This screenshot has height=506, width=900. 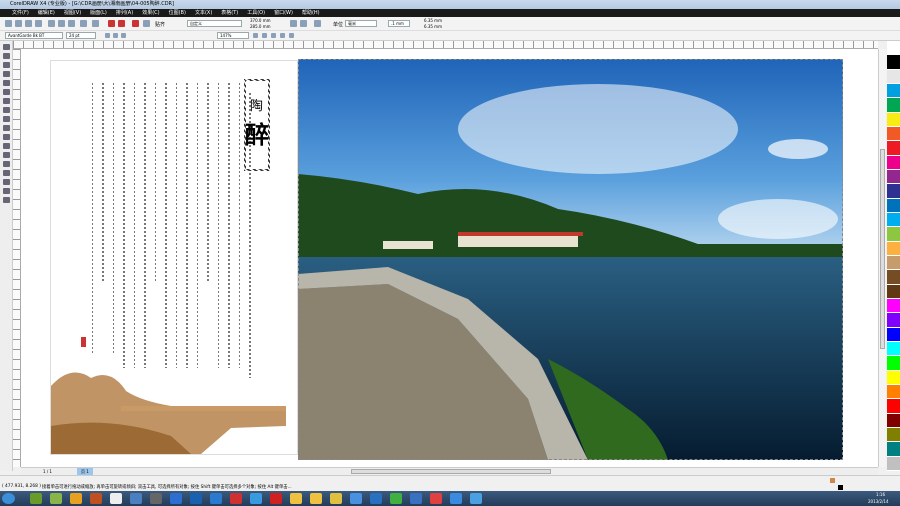 What do you see at coordinates (85, 471) in the screenshot?
I see `page-tab-1: 页 1` at bounding box center [85, 471].